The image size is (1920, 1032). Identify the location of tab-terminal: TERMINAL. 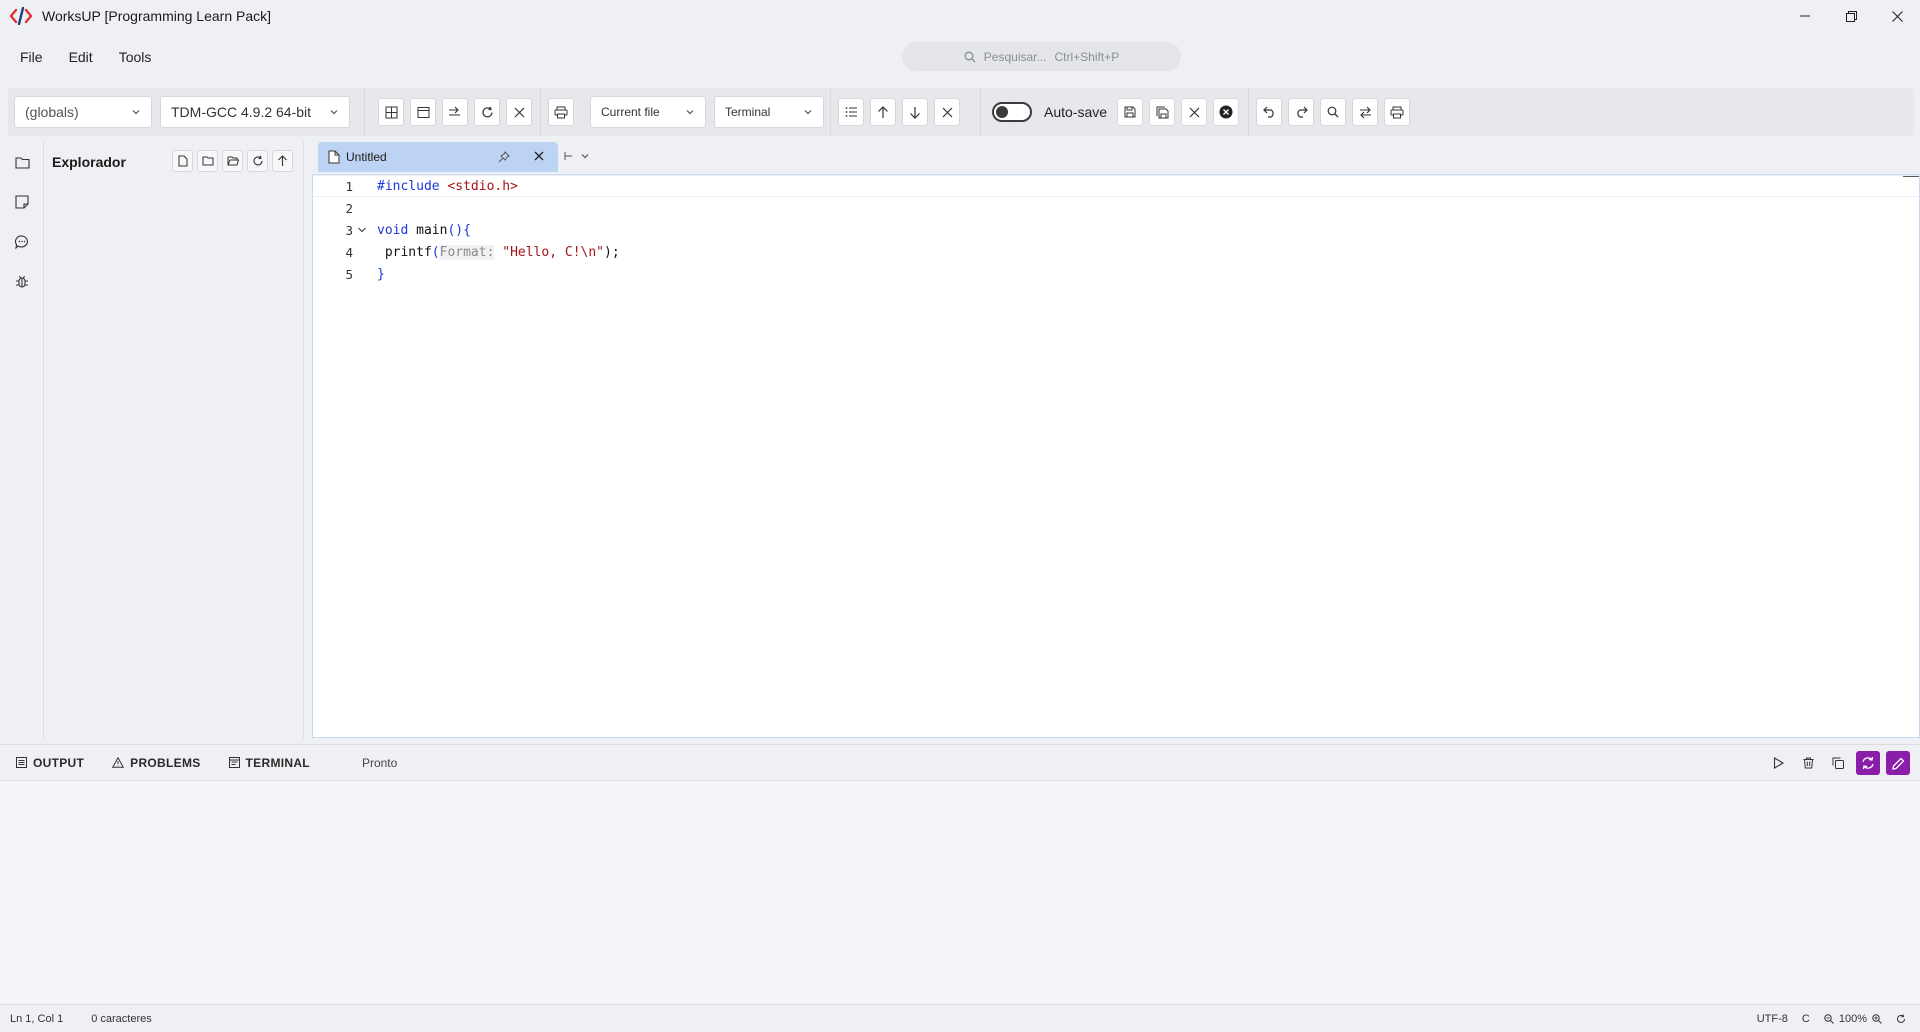
(269, 763).